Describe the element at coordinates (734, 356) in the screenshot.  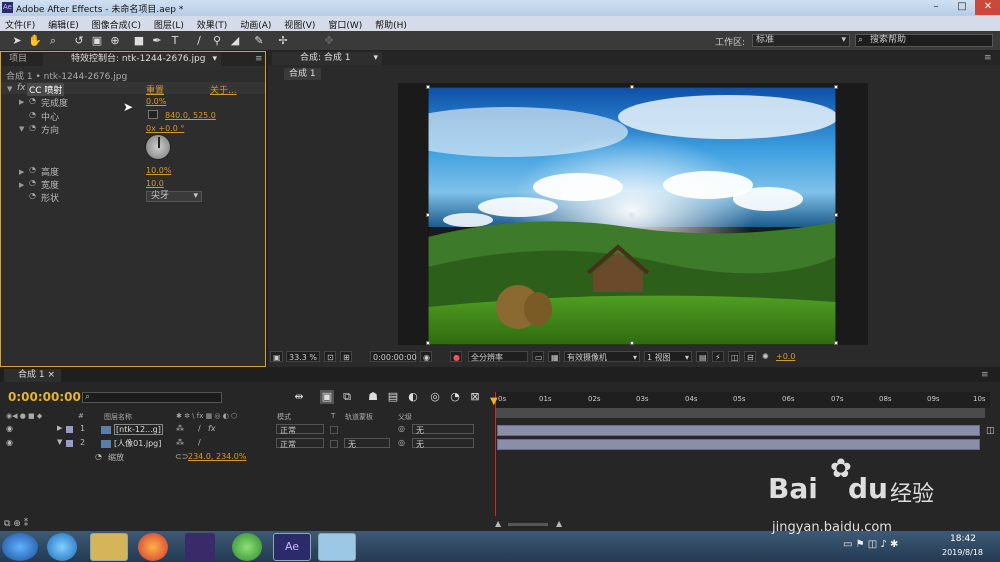
I see `timeline-icon: ◫` at that location.